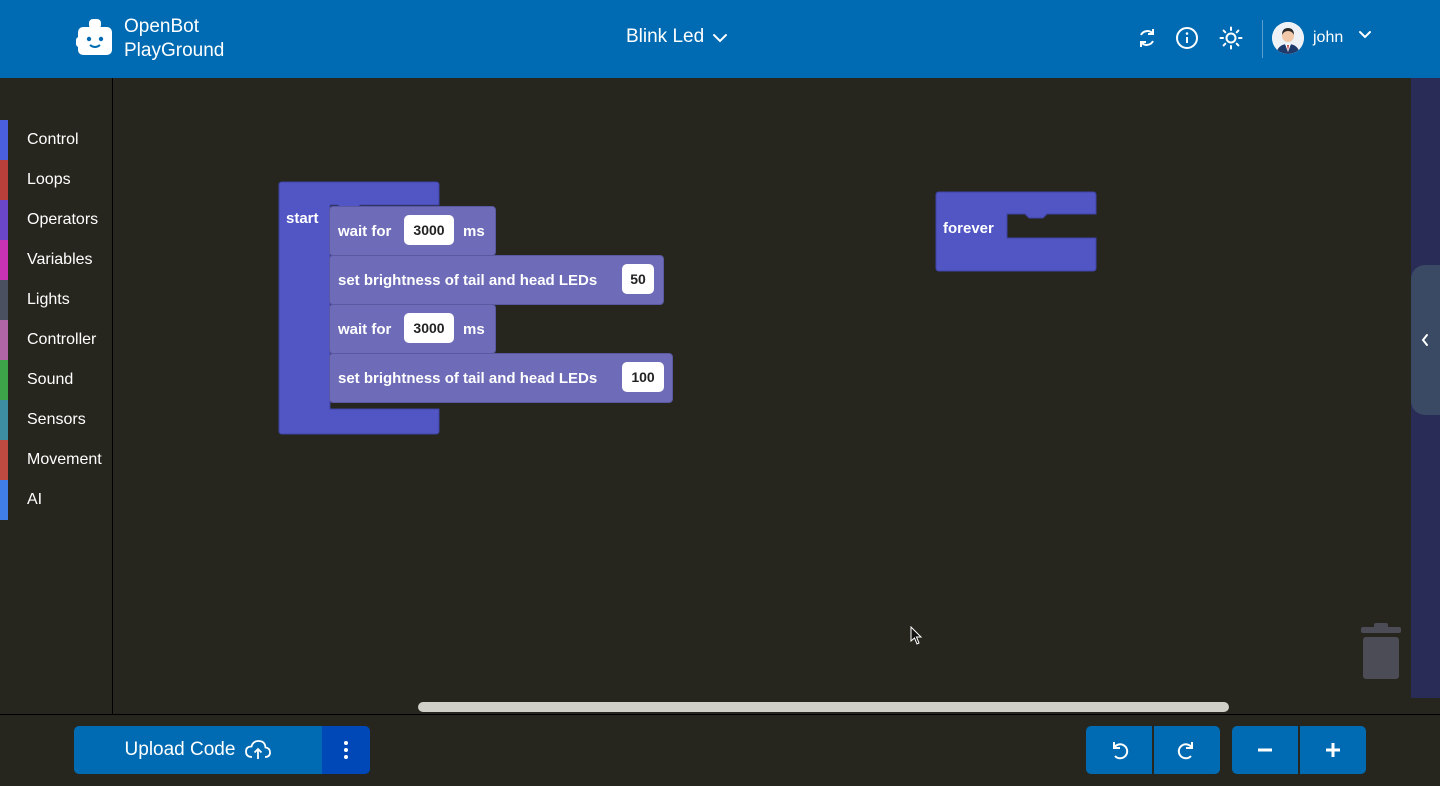 Image resolution: width=1440 pixels, height=786 pixels. I want to click on toggle-panel-button, so click(1425, 340).